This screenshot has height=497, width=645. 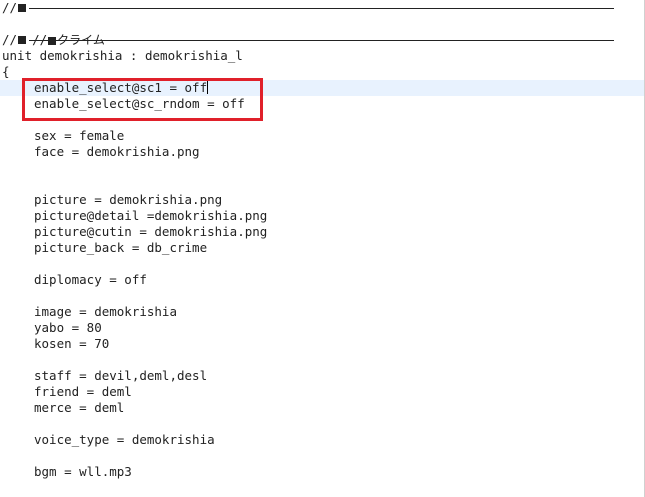 I want to click on code-line-enable-sc1: enable_select@sc1 = off, so click(x=322, y=88).